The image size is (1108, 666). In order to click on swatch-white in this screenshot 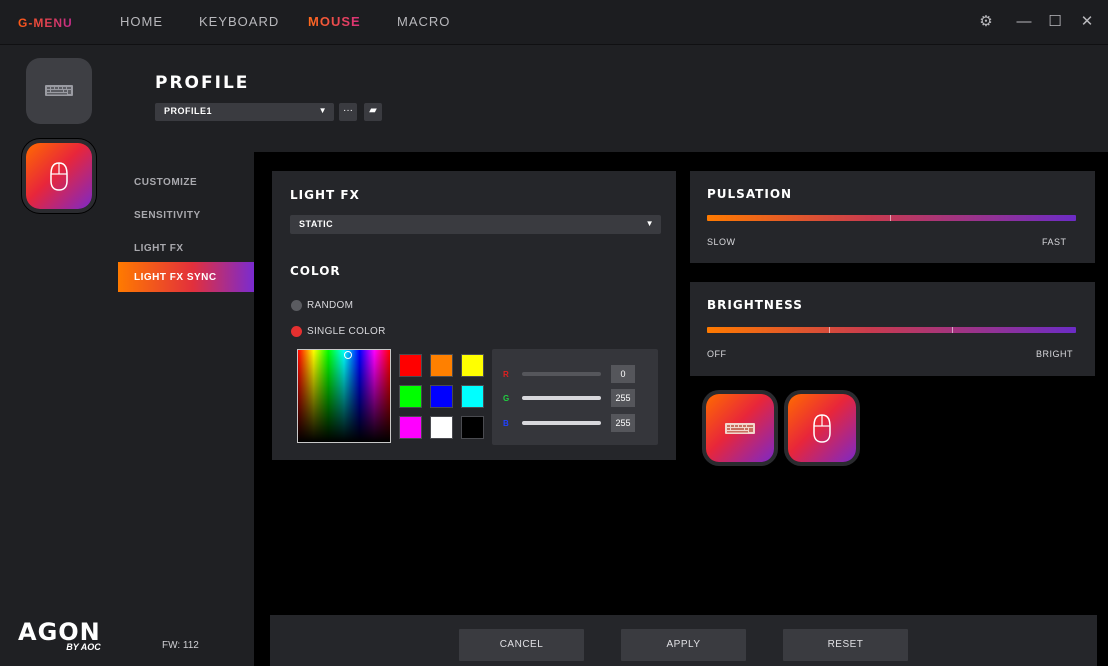, I will do `click(441, 427)`.